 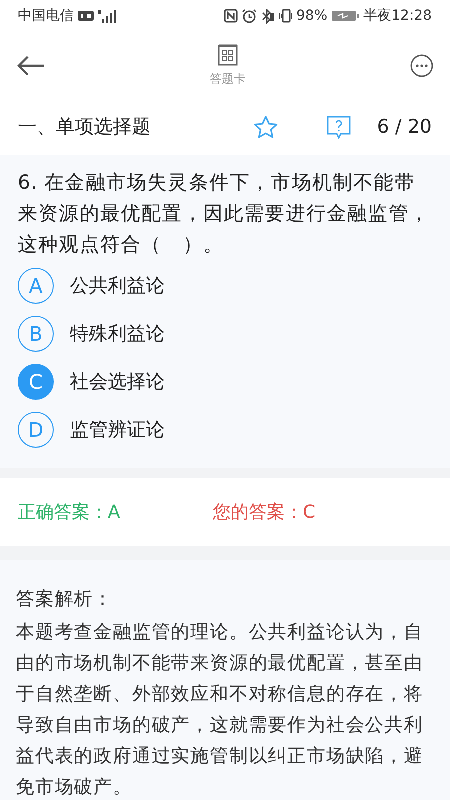 I want to click on option-letter: B, so click(x=36, y=334).